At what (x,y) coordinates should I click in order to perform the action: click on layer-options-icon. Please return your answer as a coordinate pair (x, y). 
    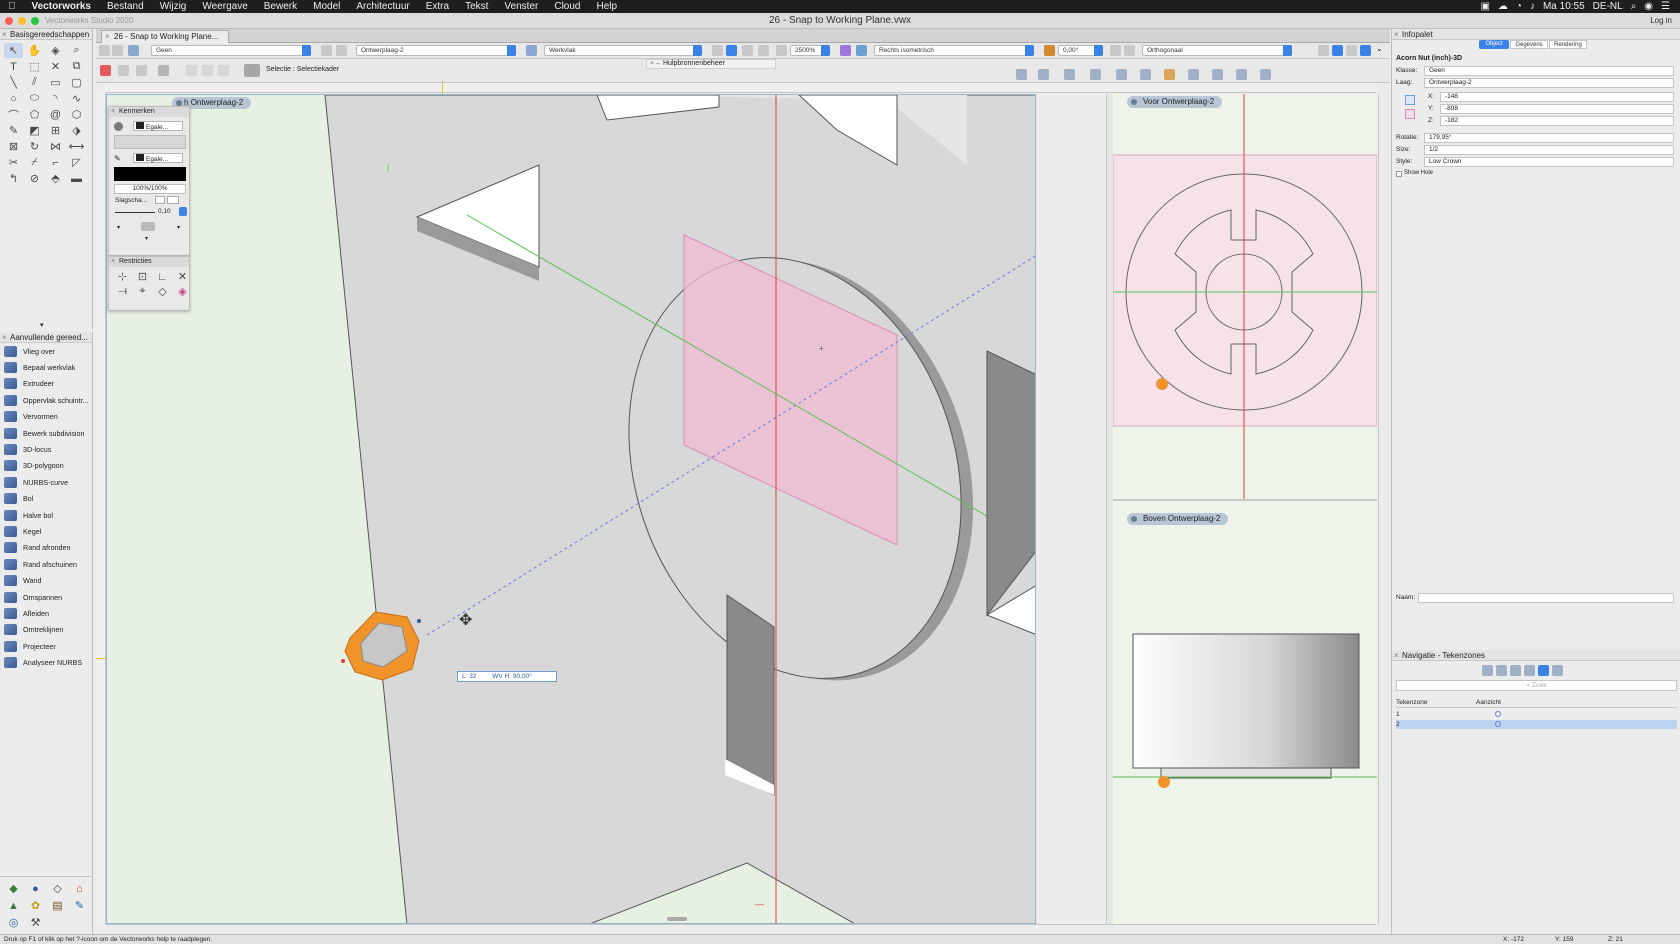
    Looking at the image, I should click on (341, 50).